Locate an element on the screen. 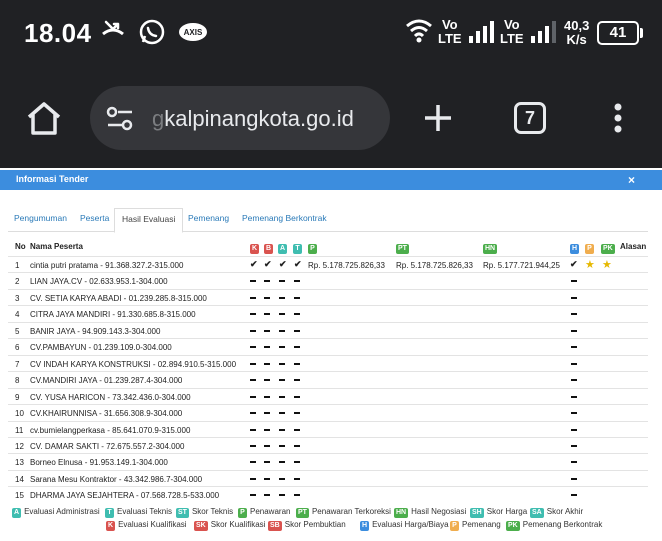 The width and height of the screenshot is (662, 541). net-speed: 40,3 K/s is located at coordinates (577, 32).